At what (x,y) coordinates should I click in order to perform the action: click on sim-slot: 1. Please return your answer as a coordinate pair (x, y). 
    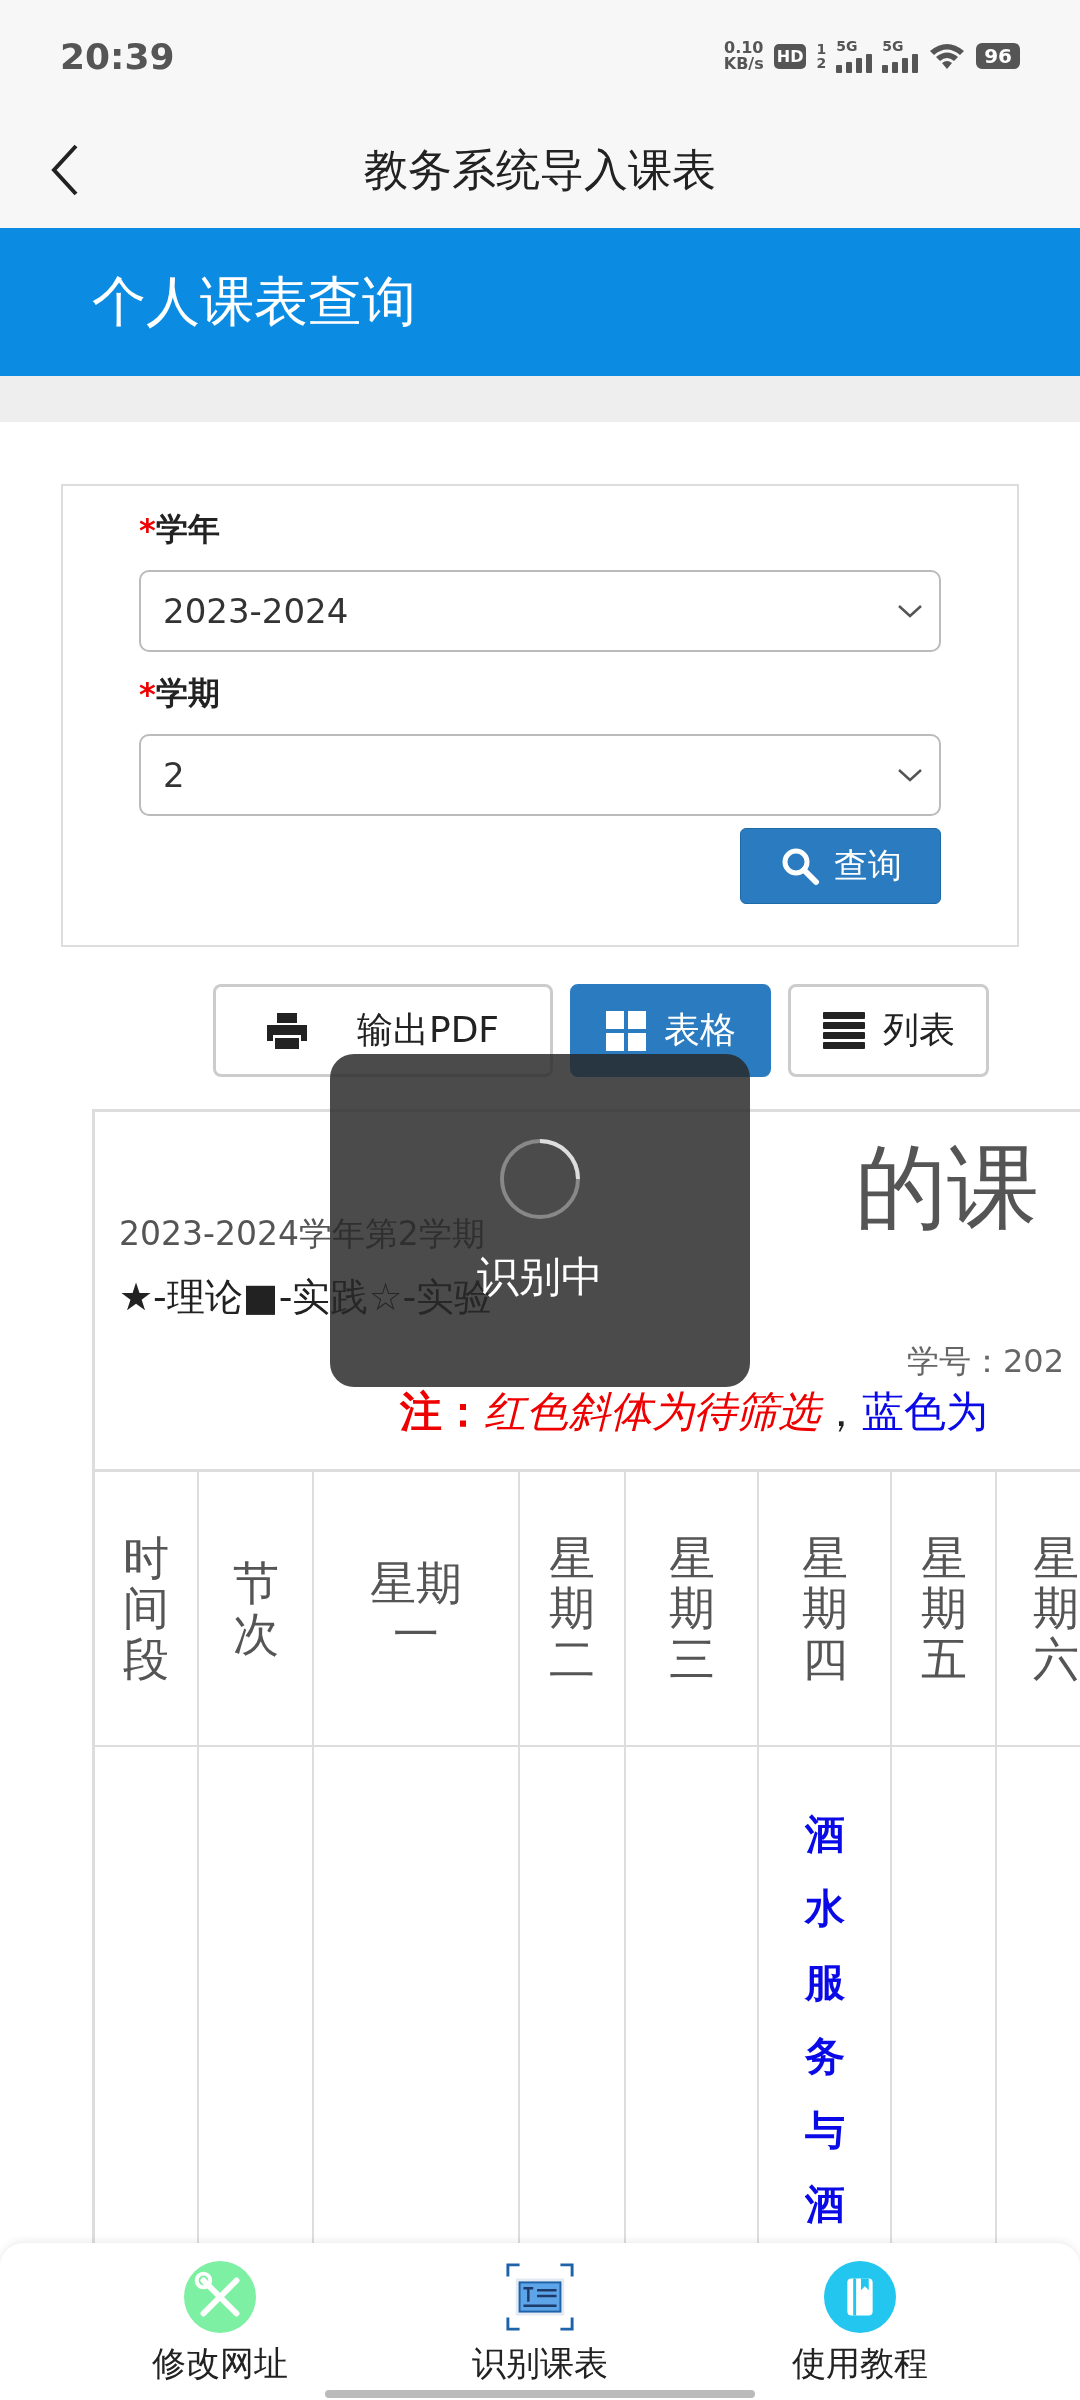
    Looking at the image, I should click on (821, 49).